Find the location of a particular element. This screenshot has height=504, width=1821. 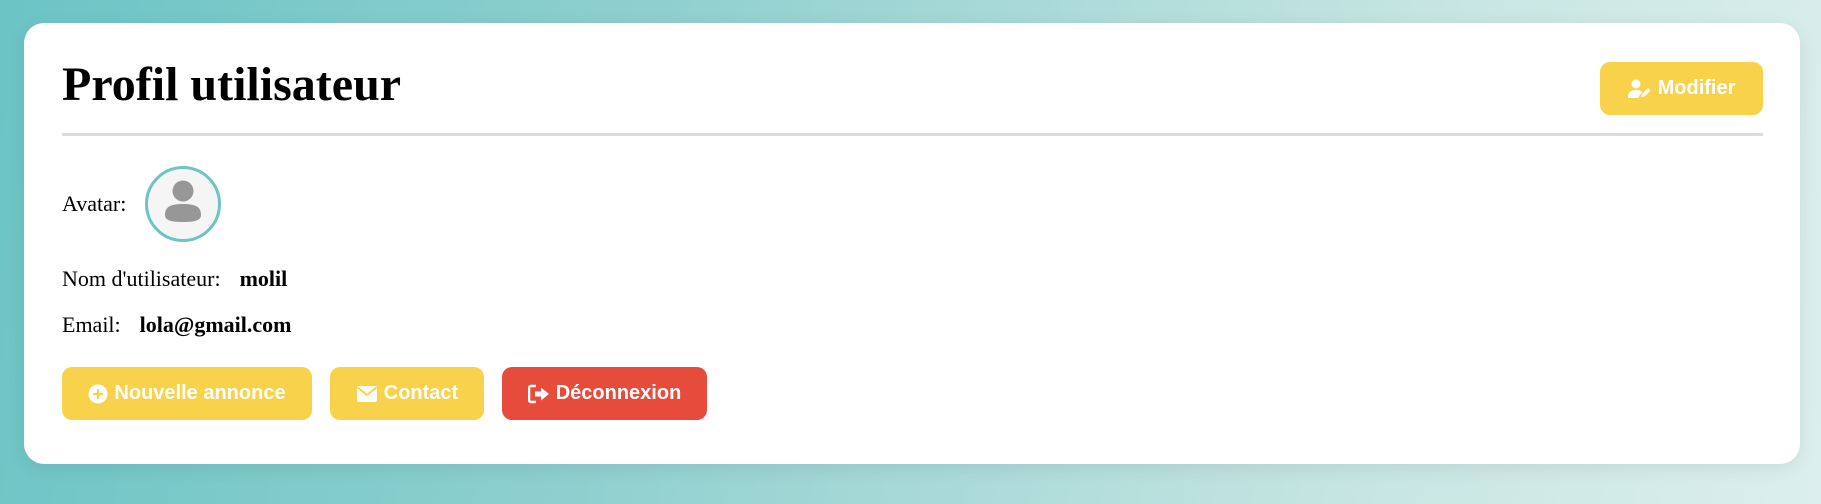

email-value: lola@gmail.com is located at coordinates (215, 324).